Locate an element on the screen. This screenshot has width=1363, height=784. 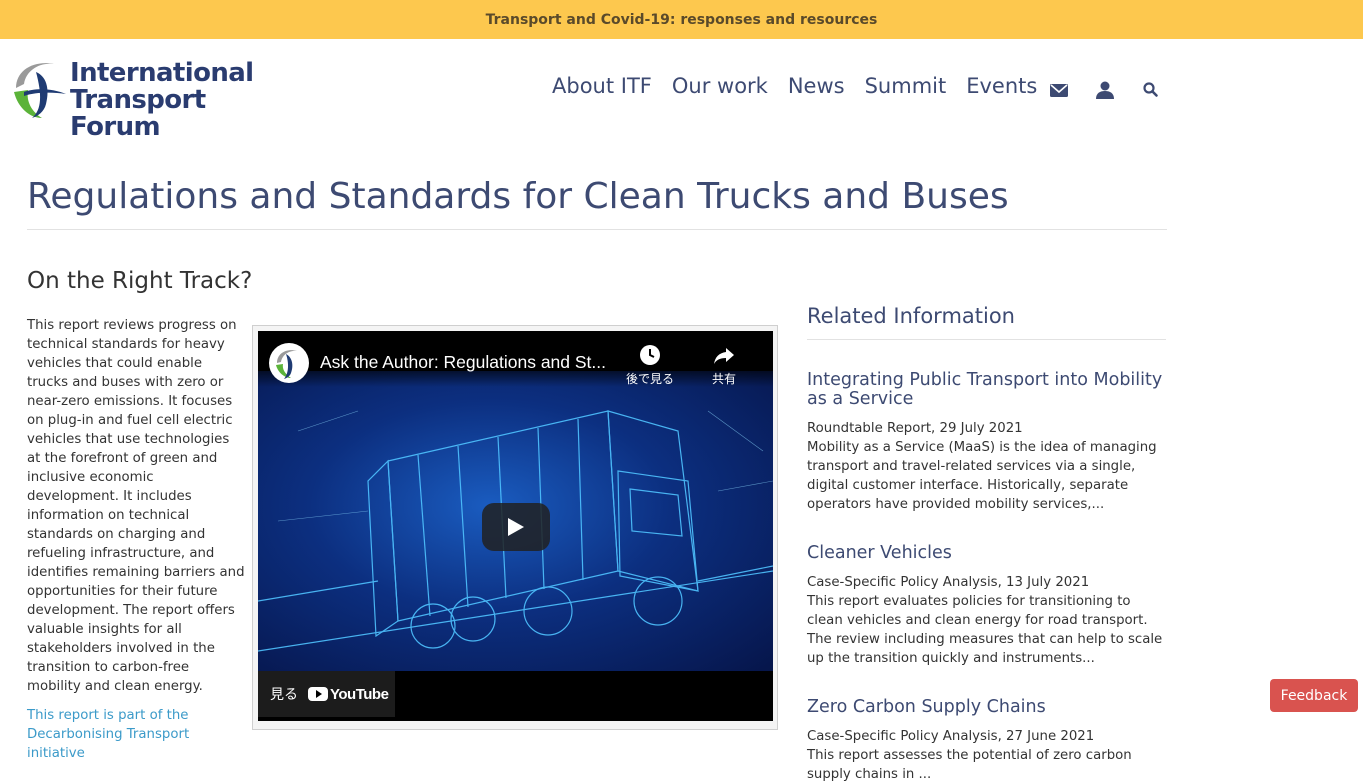
related-item-title: Cleaner Vehicles is located at coordinates (988, 553).